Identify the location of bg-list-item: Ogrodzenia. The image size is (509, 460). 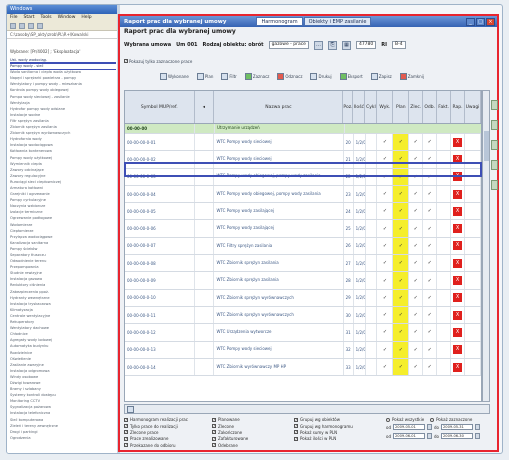
(63, 438).